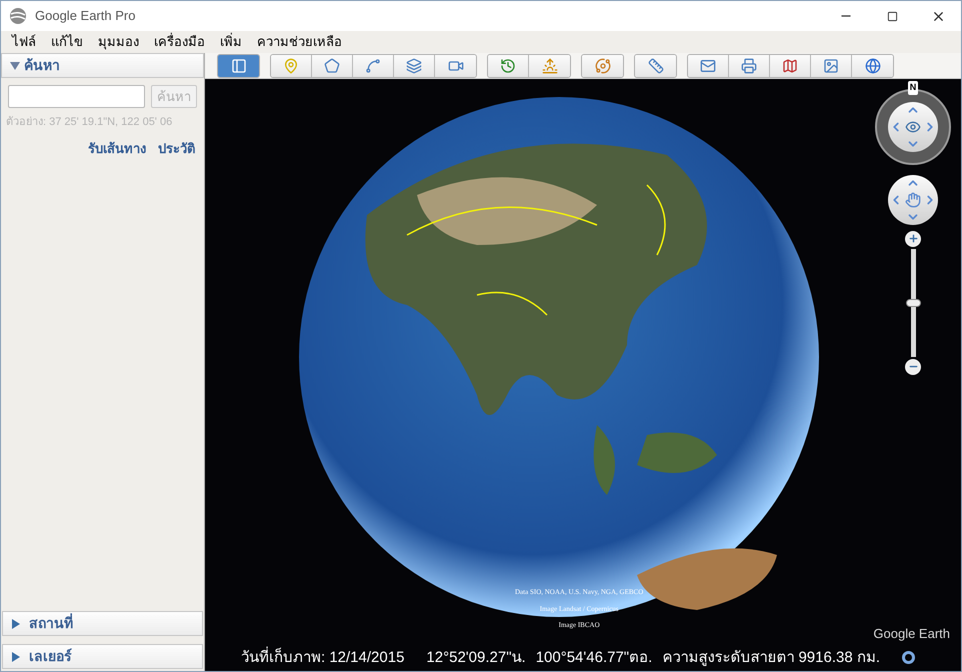  I want to click on loading-ring-icon, so click(909, 657).